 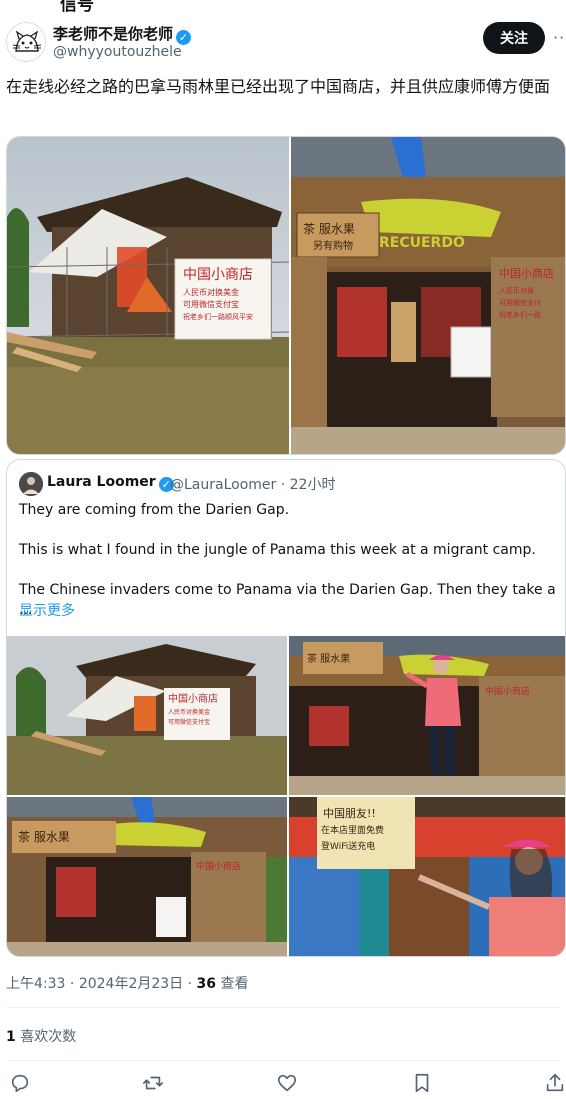 I want to click on bookmark-icon, so click(x=424, y=1085).